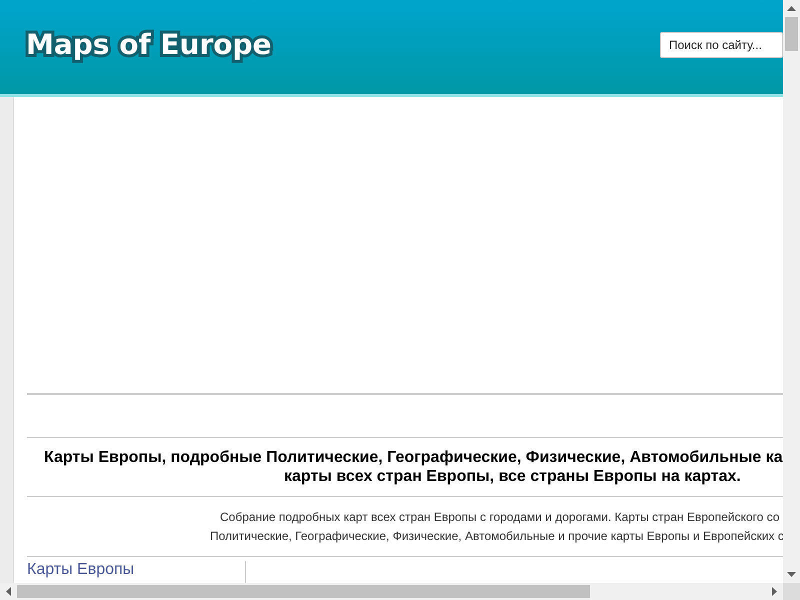 The image size is (800, 600). What do you see at coordinates (413, 467) in the screenshot?
I see `page-heading: Карты Европы, подробные Политические, Географические, Физические, Автомобильные ка карты всех стран Европы, все страны Европы на картах.` at bounding box center [413, 467].